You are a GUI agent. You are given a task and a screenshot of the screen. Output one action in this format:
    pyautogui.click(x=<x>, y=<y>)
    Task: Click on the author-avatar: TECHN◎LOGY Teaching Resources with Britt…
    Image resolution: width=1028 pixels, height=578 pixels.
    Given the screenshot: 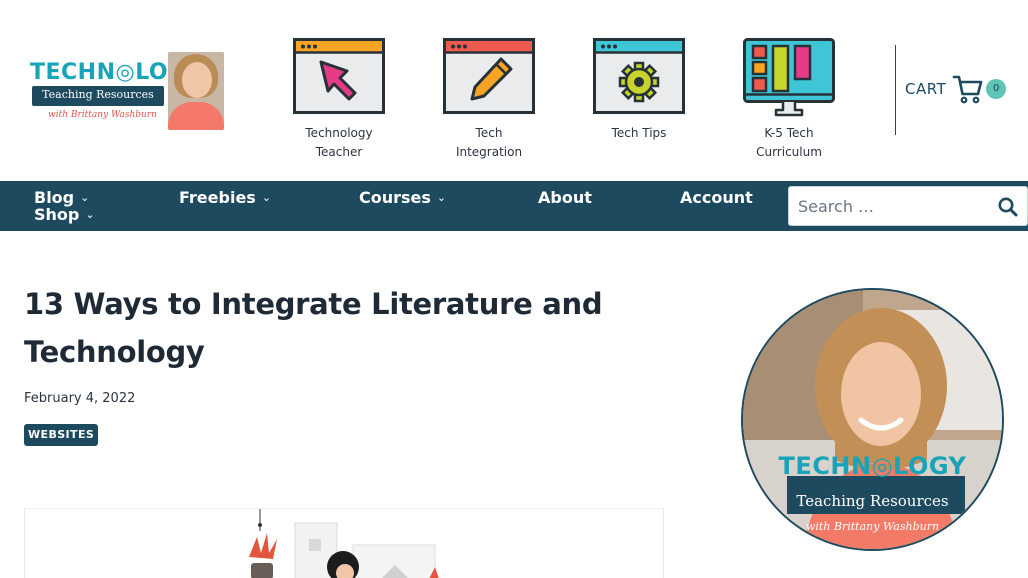 What is the action you would take?
    pyautogui.click(x=872, y=419)
    